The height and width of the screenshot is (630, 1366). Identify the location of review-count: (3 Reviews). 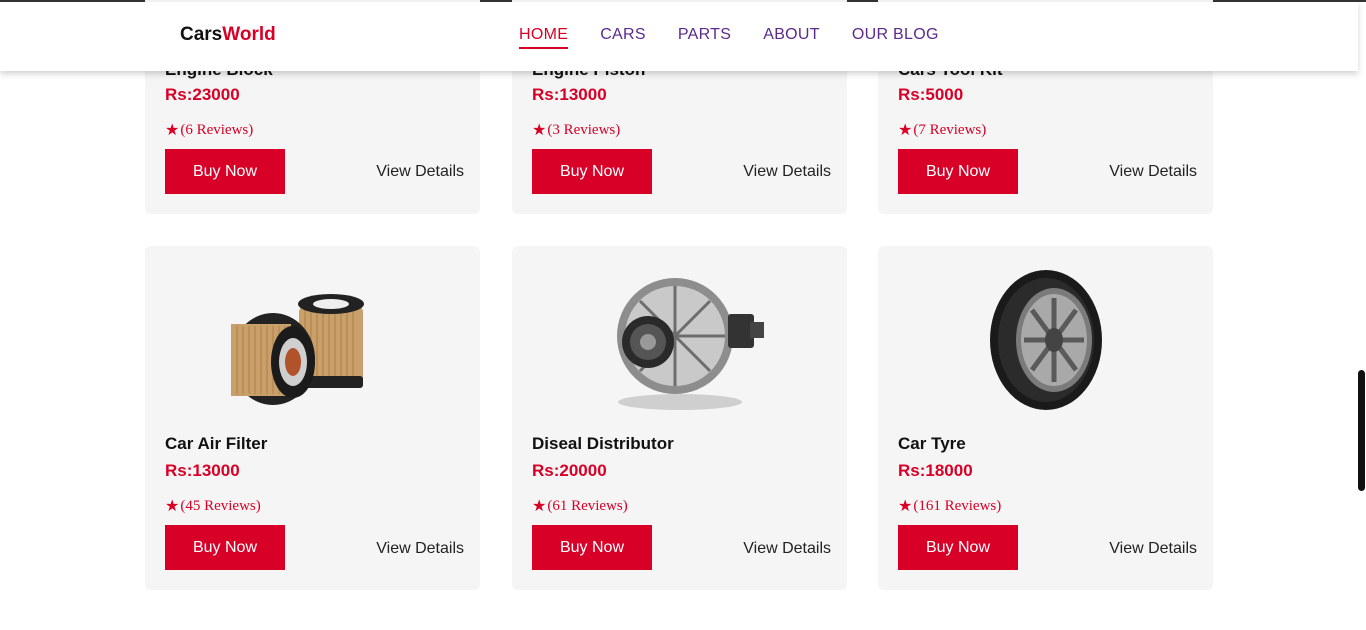
(584, 129).